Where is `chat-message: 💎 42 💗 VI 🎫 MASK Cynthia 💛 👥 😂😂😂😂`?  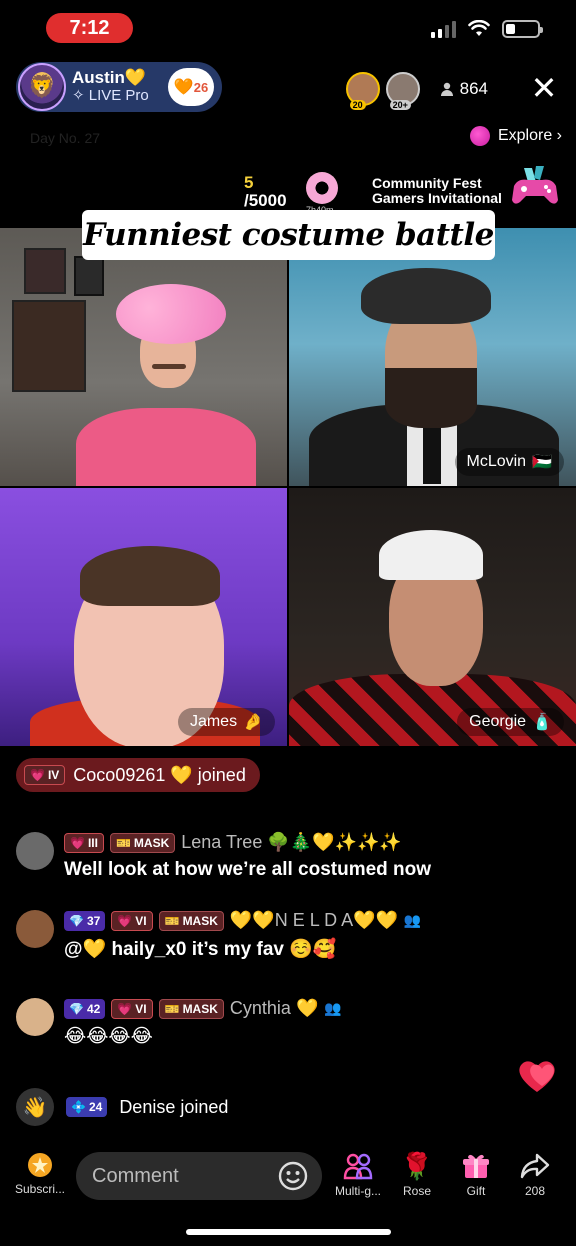
chat-message: 💎 42 💗 VI 🎫 MASK Cynthia 💛 👥 😂😂😂😂 is located at coordinates (286, 1023).